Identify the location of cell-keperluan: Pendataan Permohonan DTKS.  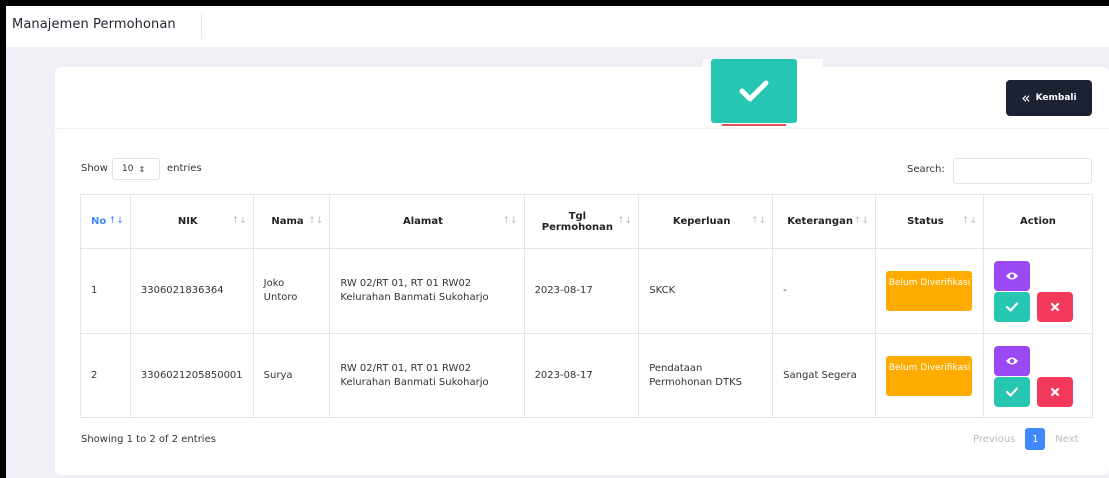
(706, 375).